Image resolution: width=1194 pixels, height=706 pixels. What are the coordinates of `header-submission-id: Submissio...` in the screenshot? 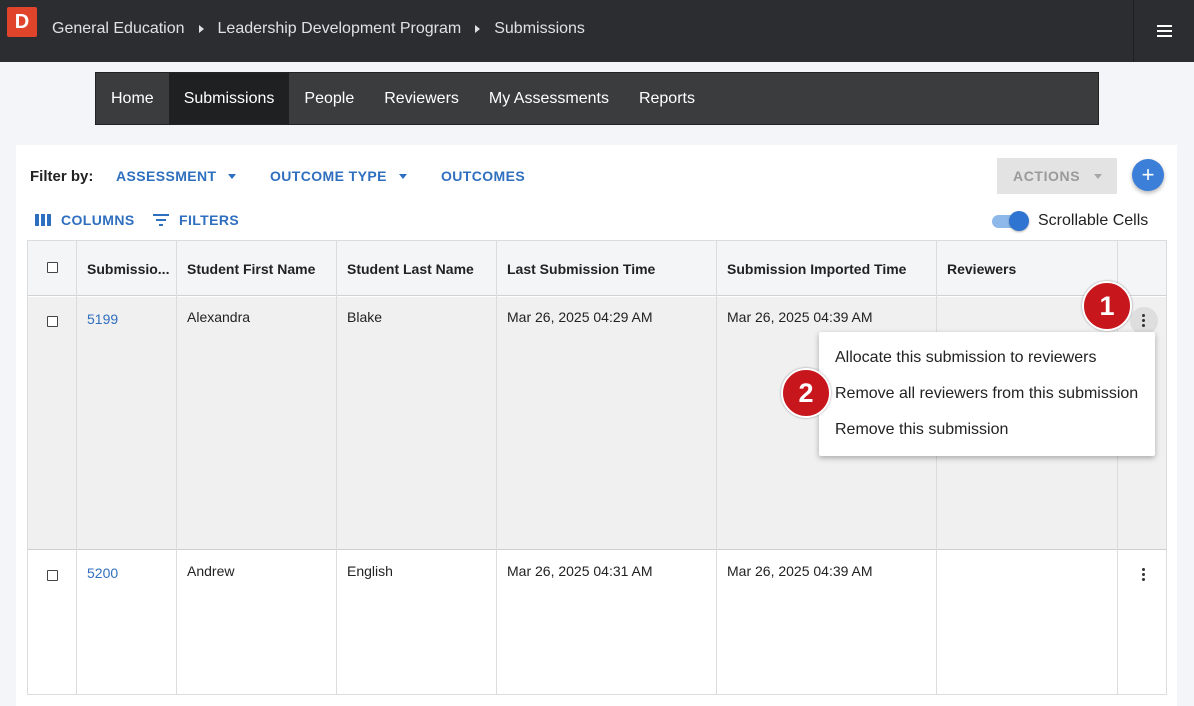 It's located at (128, 269).